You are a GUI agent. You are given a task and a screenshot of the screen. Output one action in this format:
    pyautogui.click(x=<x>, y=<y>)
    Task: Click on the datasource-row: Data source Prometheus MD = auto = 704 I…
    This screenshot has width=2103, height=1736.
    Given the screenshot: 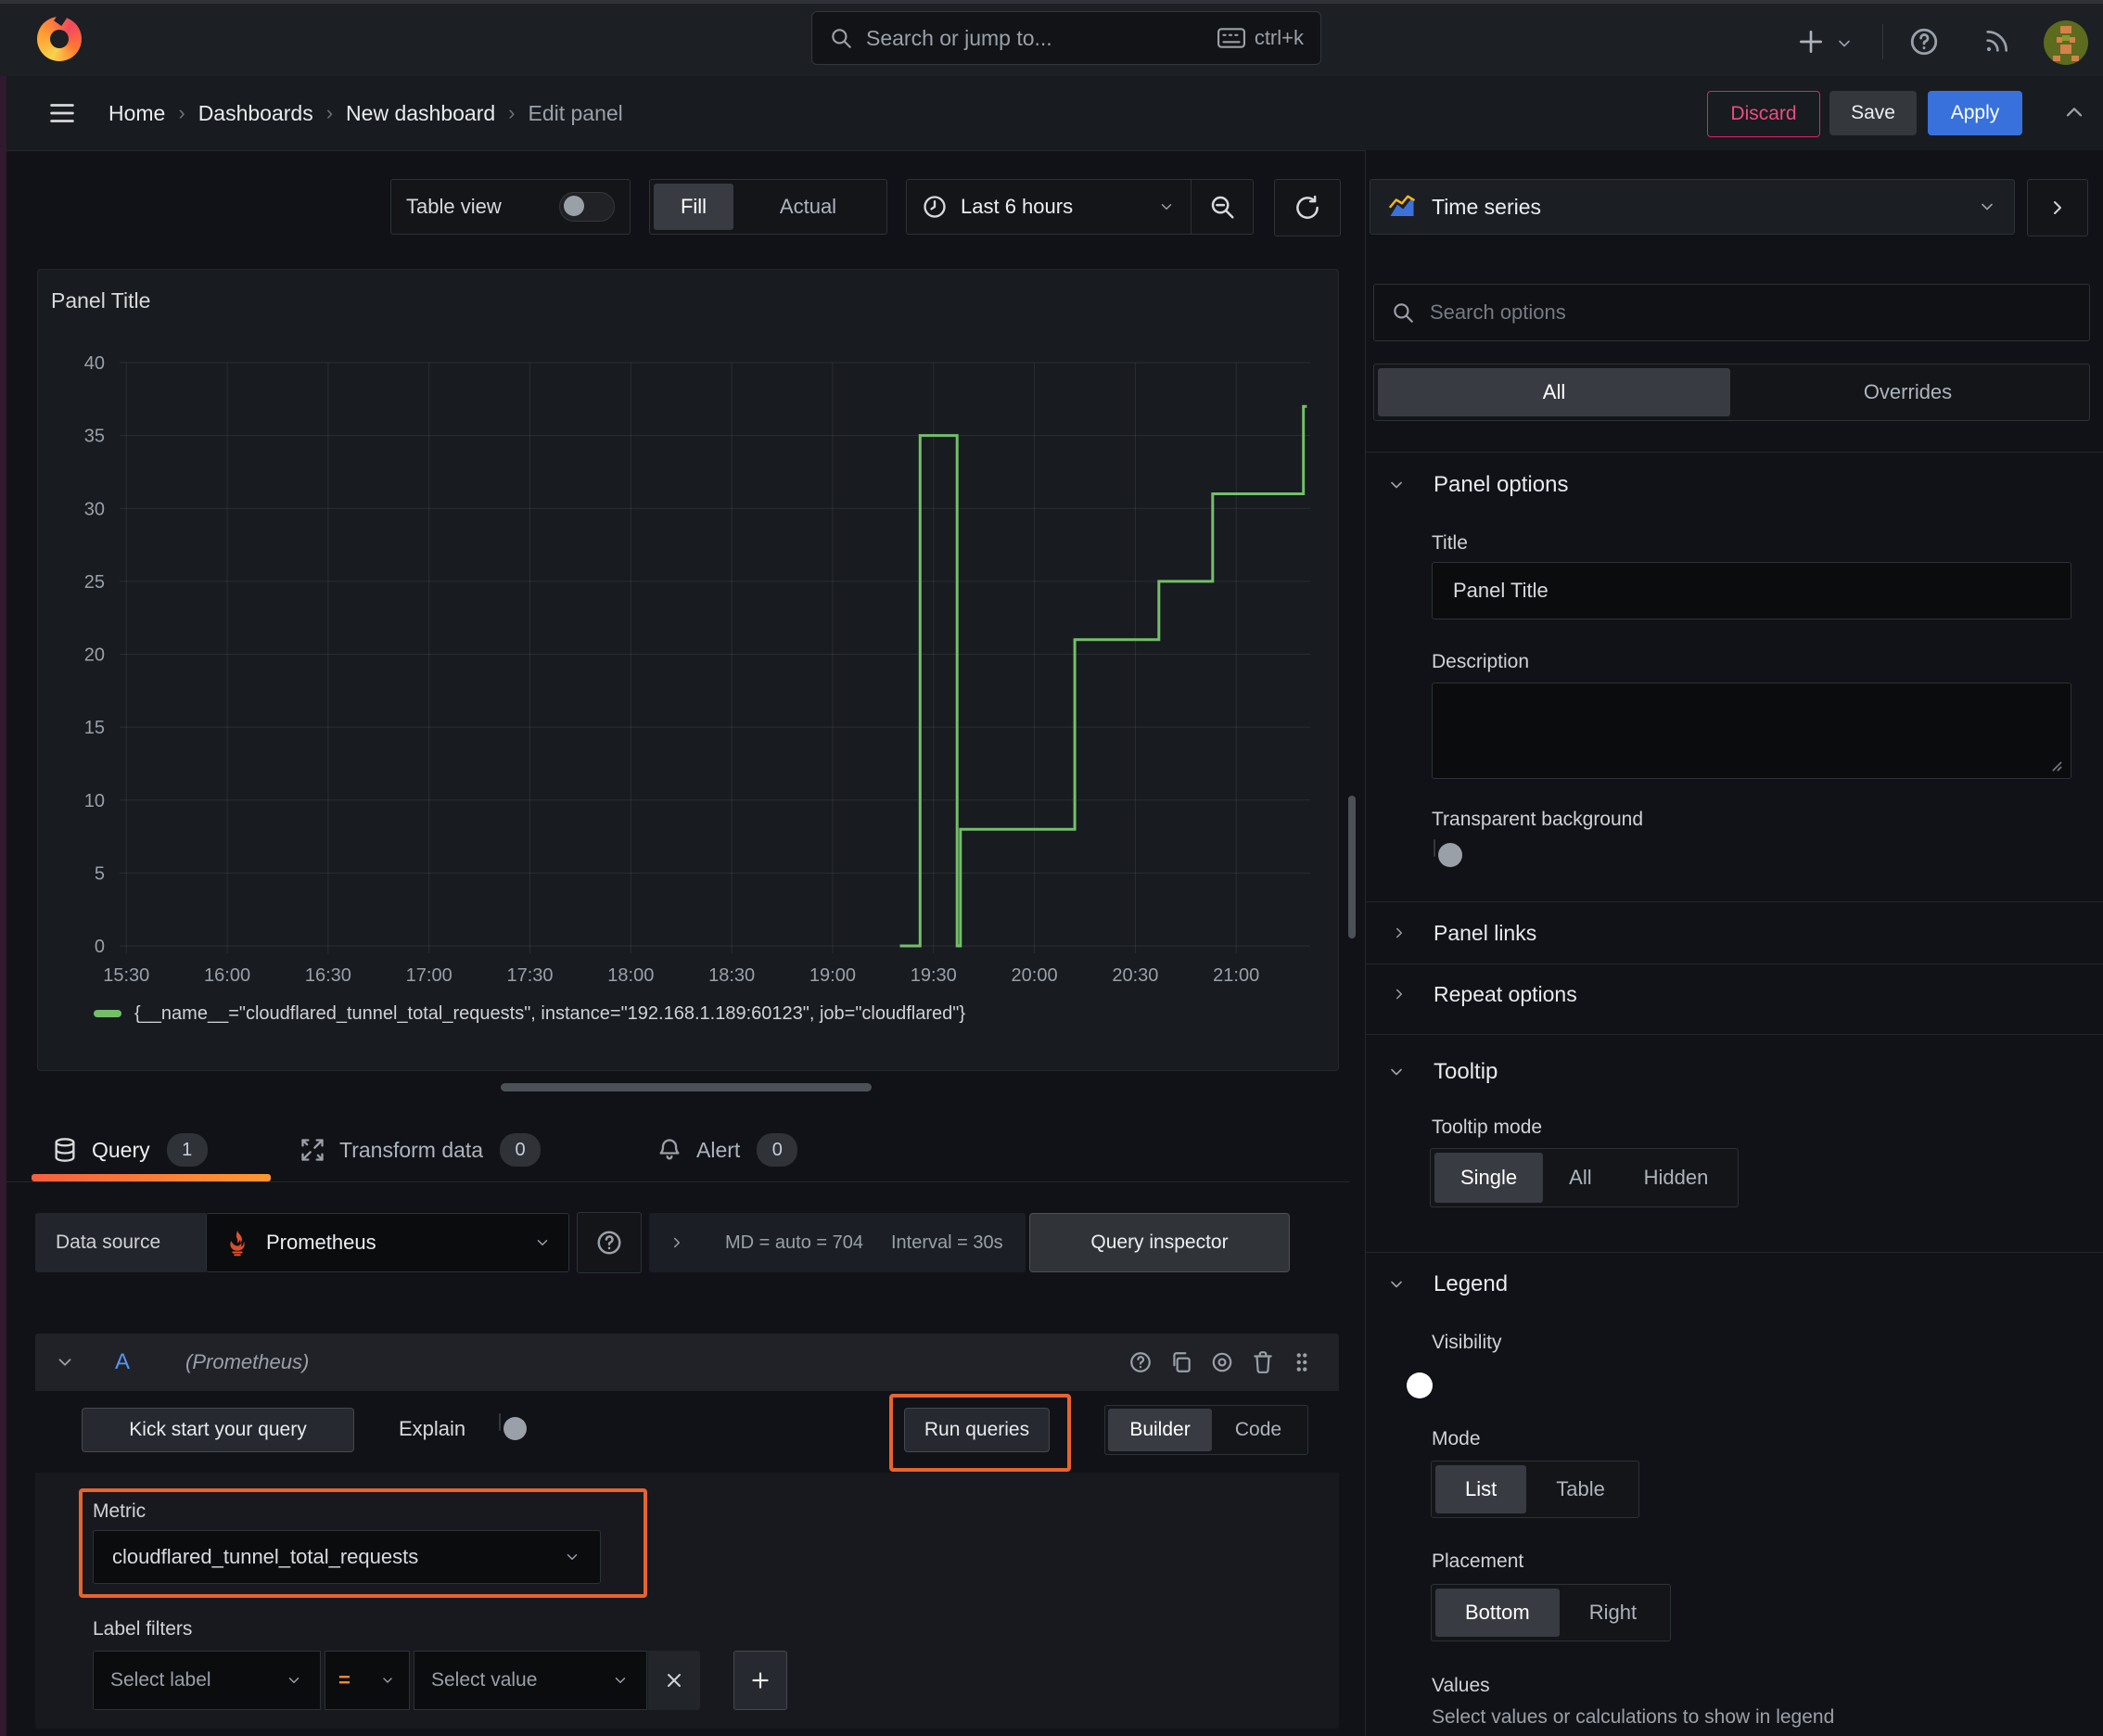 What is the action you would take?
    pyautogui.click(x=662, y=1242)
    